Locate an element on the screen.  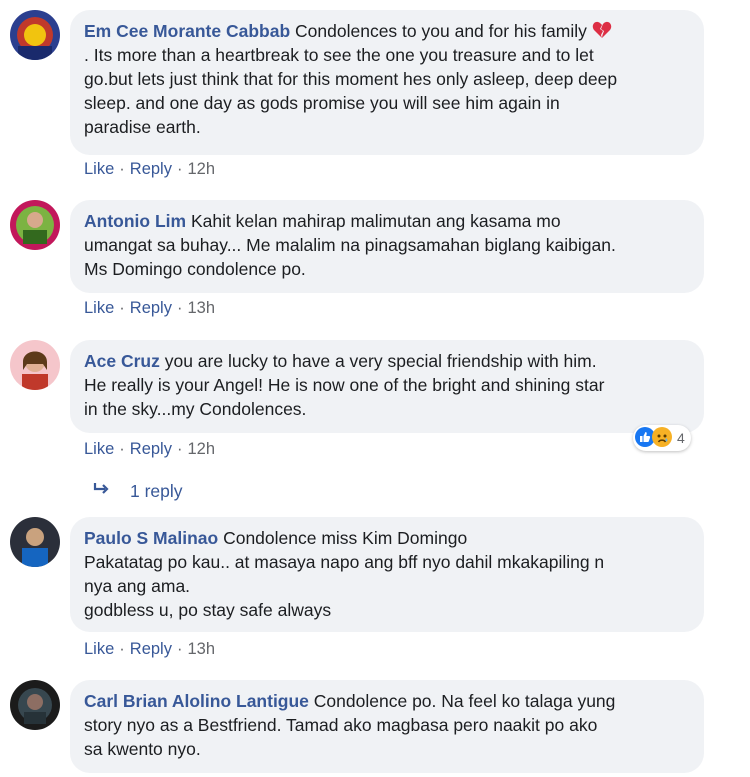
comment-author: Paulo S Malinao is located at coordinates (151, 538).